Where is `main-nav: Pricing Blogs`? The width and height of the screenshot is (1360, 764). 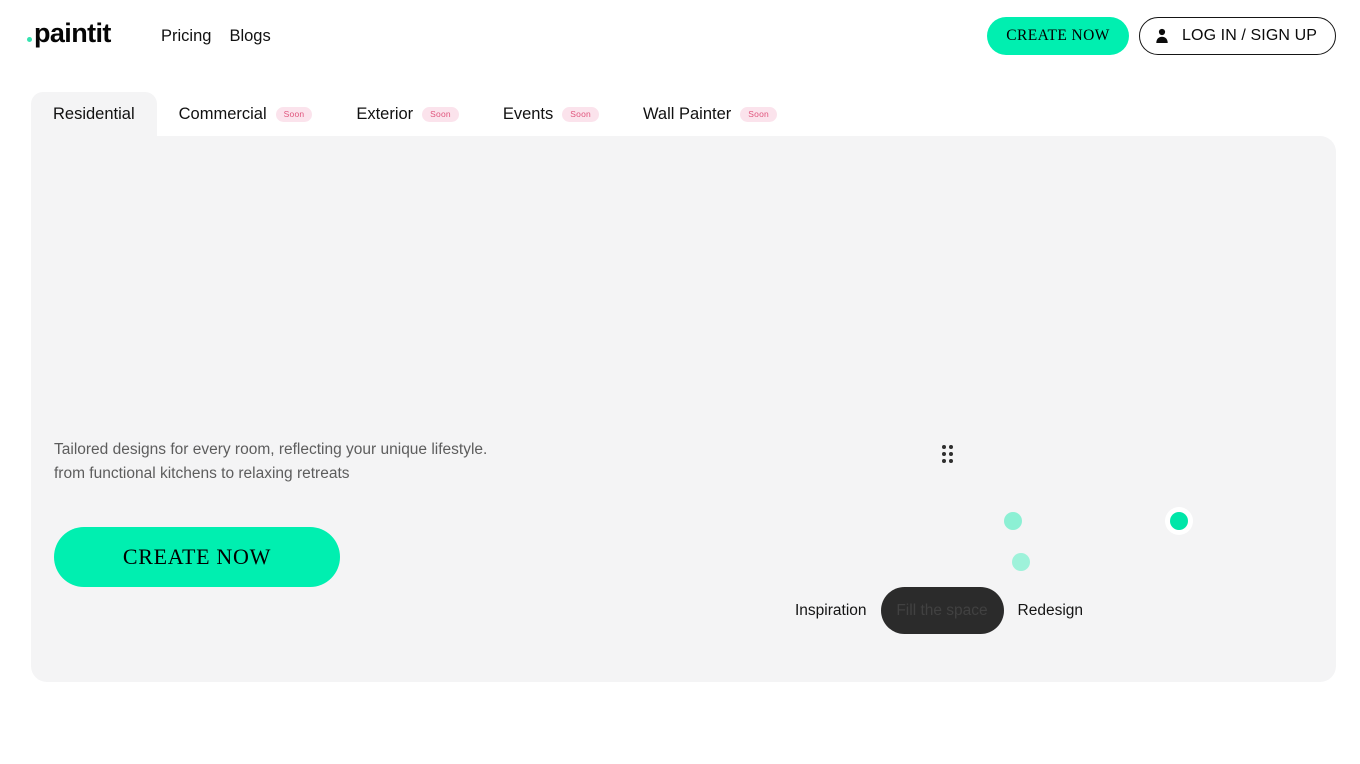
main-nav: Pricing Blogs is located at coordinates (216, 36).